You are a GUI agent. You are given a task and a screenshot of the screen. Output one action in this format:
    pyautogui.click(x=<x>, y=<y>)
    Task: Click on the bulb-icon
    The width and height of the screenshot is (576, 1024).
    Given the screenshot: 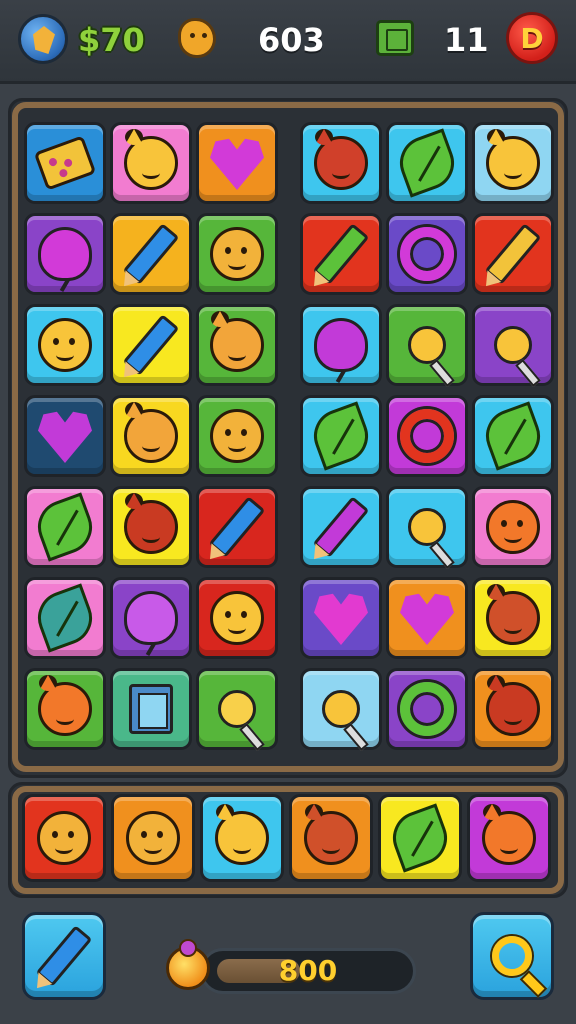 What is the action you would take?
    pyautogui.click(x=188, y=964)
    